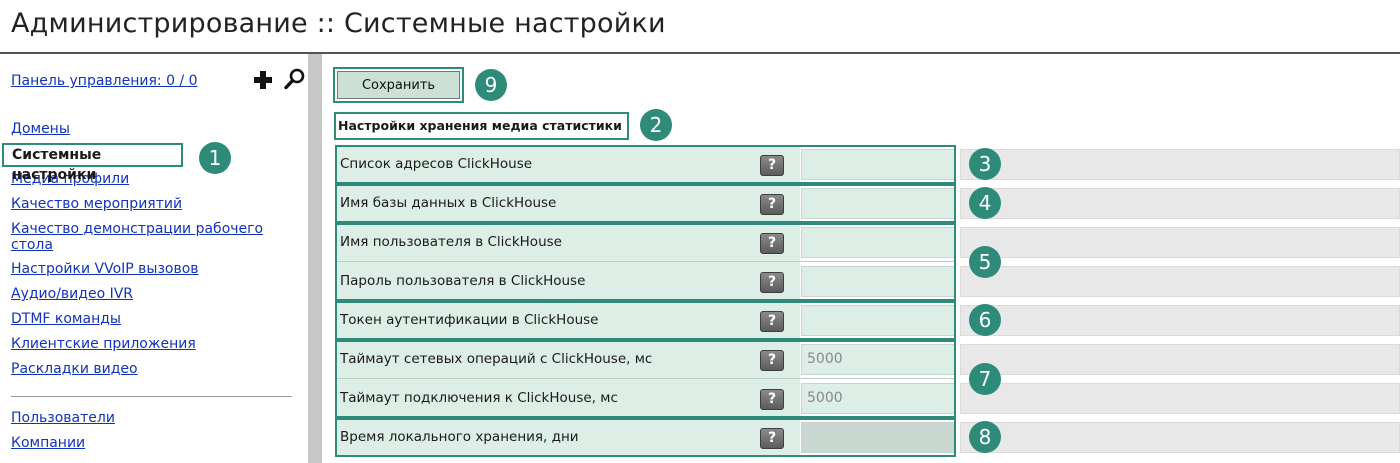 The height and width of the screenshot is (463, 1400). I want to click on plus-icon, so click(263, 80).